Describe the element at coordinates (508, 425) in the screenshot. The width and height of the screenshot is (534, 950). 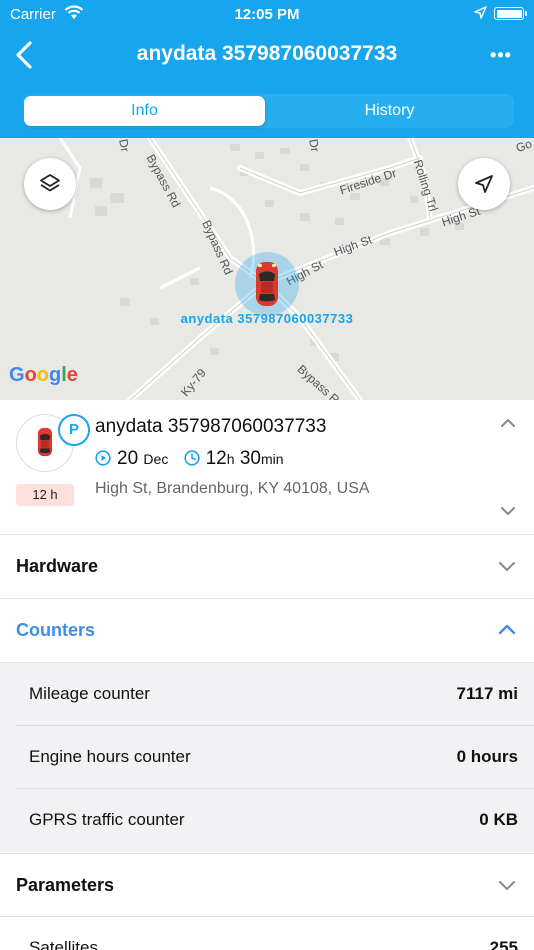
I see `collapse-card-button` at that location.